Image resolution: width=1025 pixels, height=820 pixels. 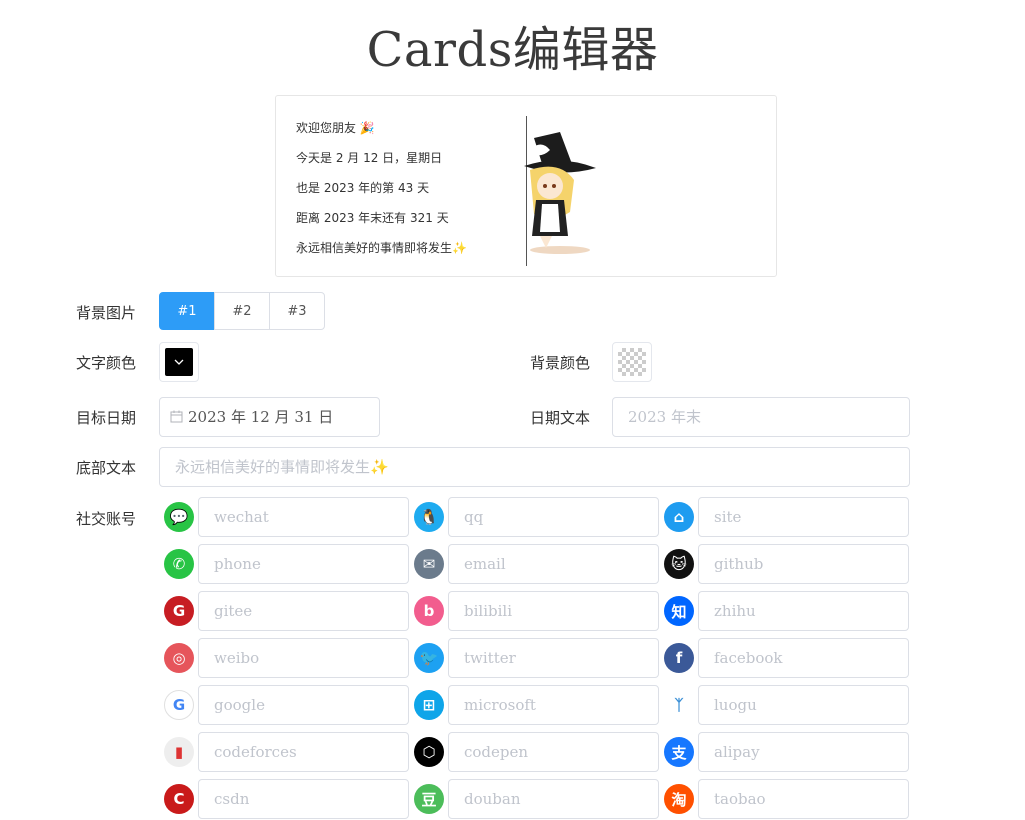 What do you see at coordinates (303, 752) in the screenshot?
I see `codeforces-input: codeforces` at bounding box center [303, 752].